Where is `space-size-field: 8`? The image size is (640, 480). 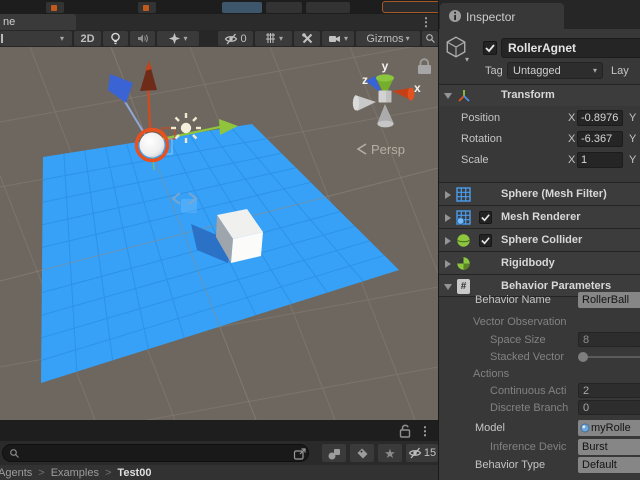 space-size-field: 8 is located at coordinates (609, 339).